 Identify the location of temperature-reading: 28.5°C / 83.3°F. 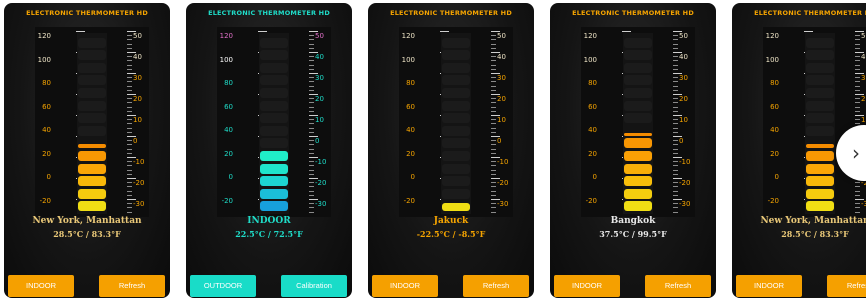
(815, 234).